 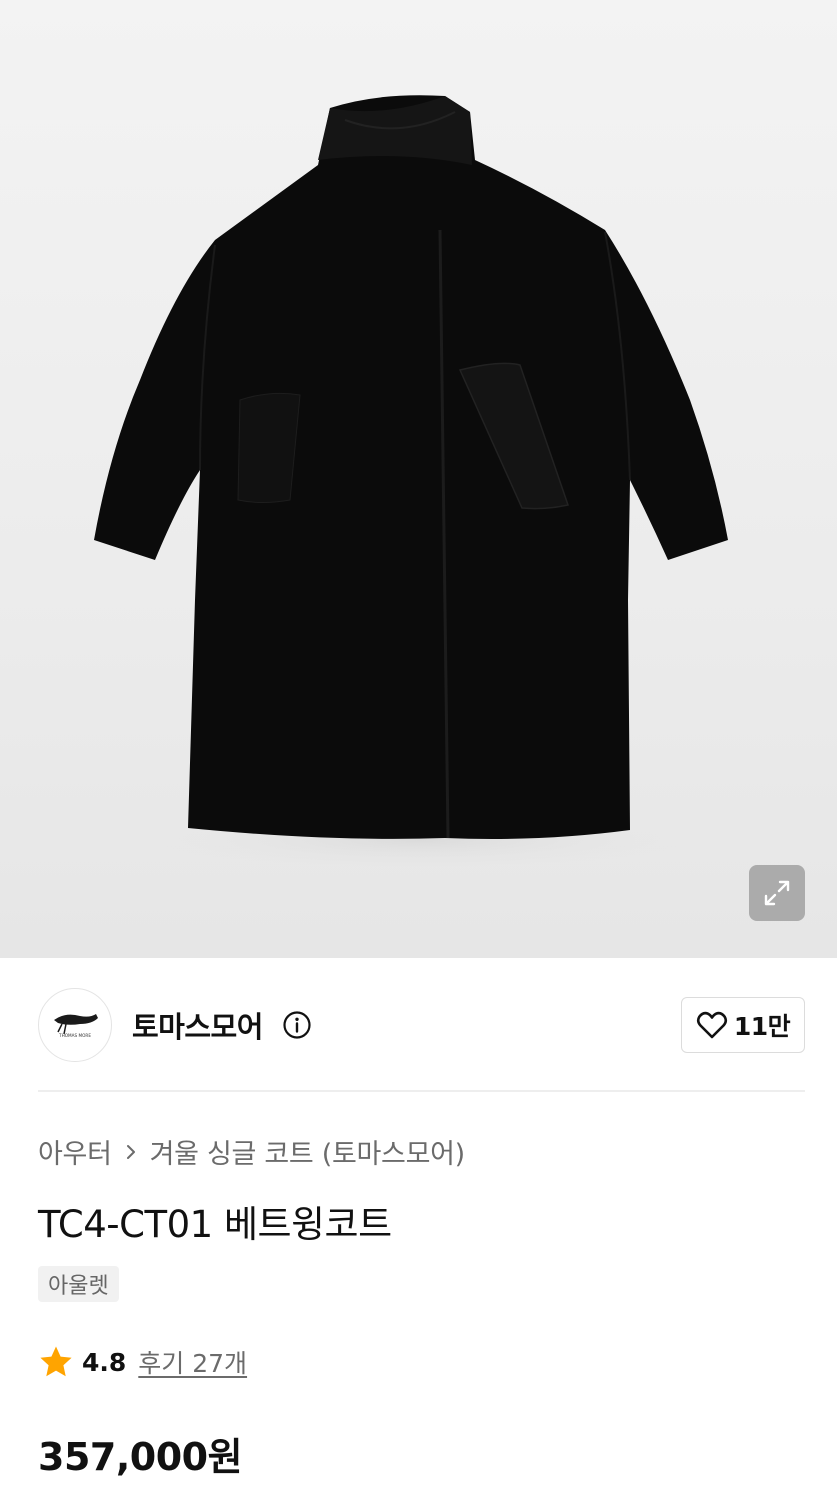 What do you see at coordinates (421, 1091) in the screenshot?
I see `divider` at bounding box center [421, 1091].